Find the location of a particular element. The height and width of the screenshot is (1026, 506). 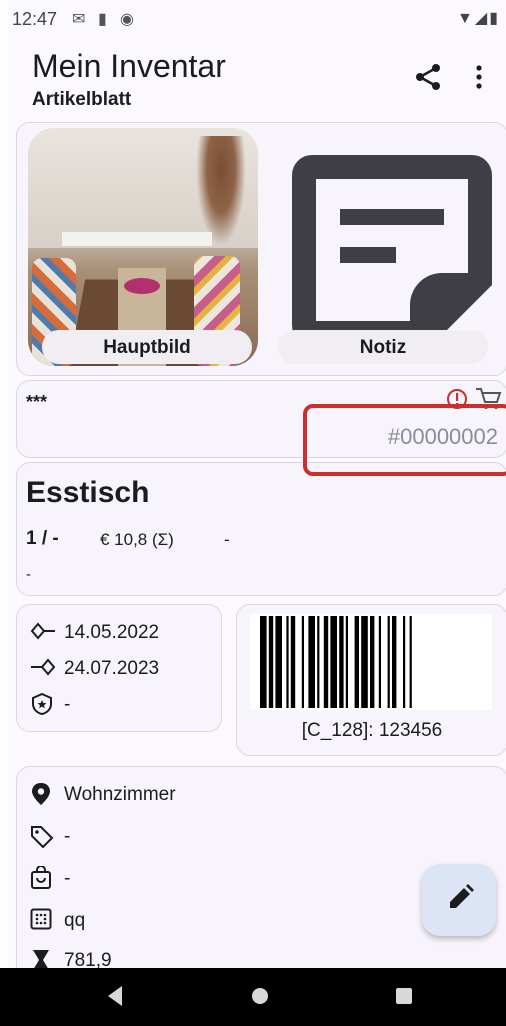

recent-apps-icon is located at coordinates (404, 996).